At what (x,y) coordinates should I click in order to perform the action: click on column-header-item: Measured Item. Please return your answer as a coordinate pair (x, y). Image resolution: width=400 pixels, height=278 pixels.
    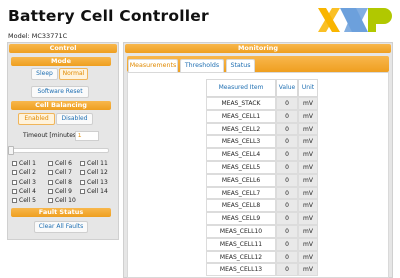
    Looking at the image, I should click on (241, 88).